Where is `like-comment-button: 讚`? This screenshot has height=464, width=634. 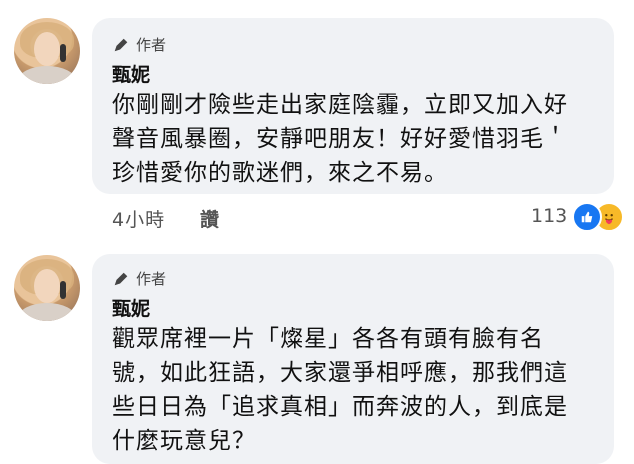
like-comment-button: 讚 is located at coordinates (210, 218).